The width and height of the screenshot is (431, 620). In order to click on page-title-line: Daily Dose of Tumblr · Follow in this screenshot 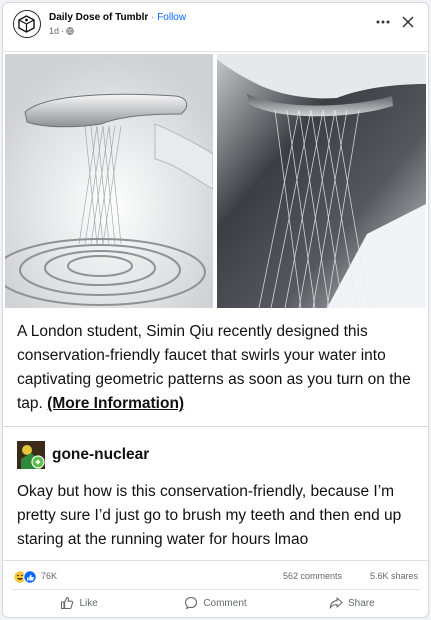, I will do `click(117, 17)`.